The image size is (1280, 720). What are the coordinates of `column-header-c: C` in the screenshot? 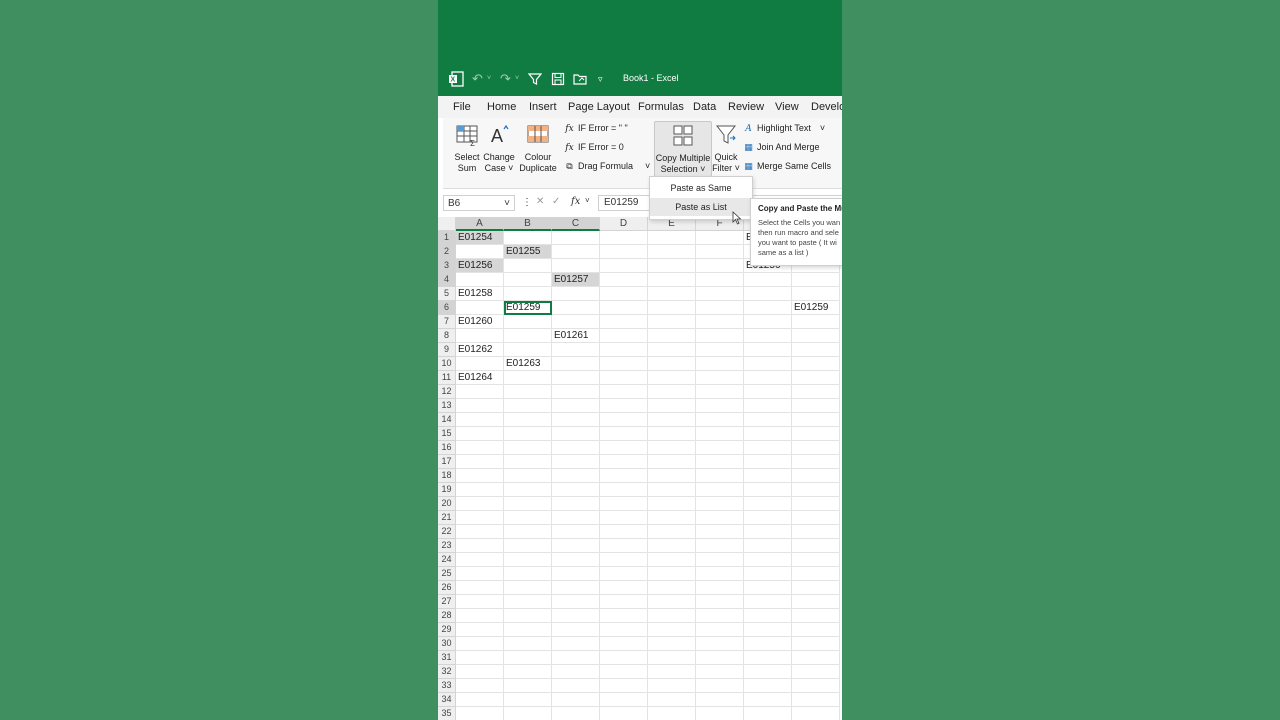 It's located at (576, 224).